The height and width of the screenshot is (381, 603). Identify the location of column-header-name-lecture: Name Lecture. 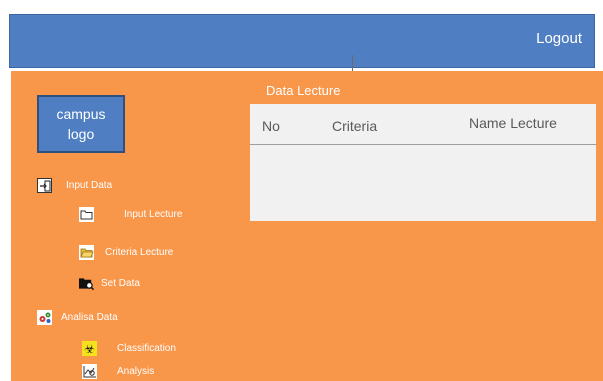
(513, 123).